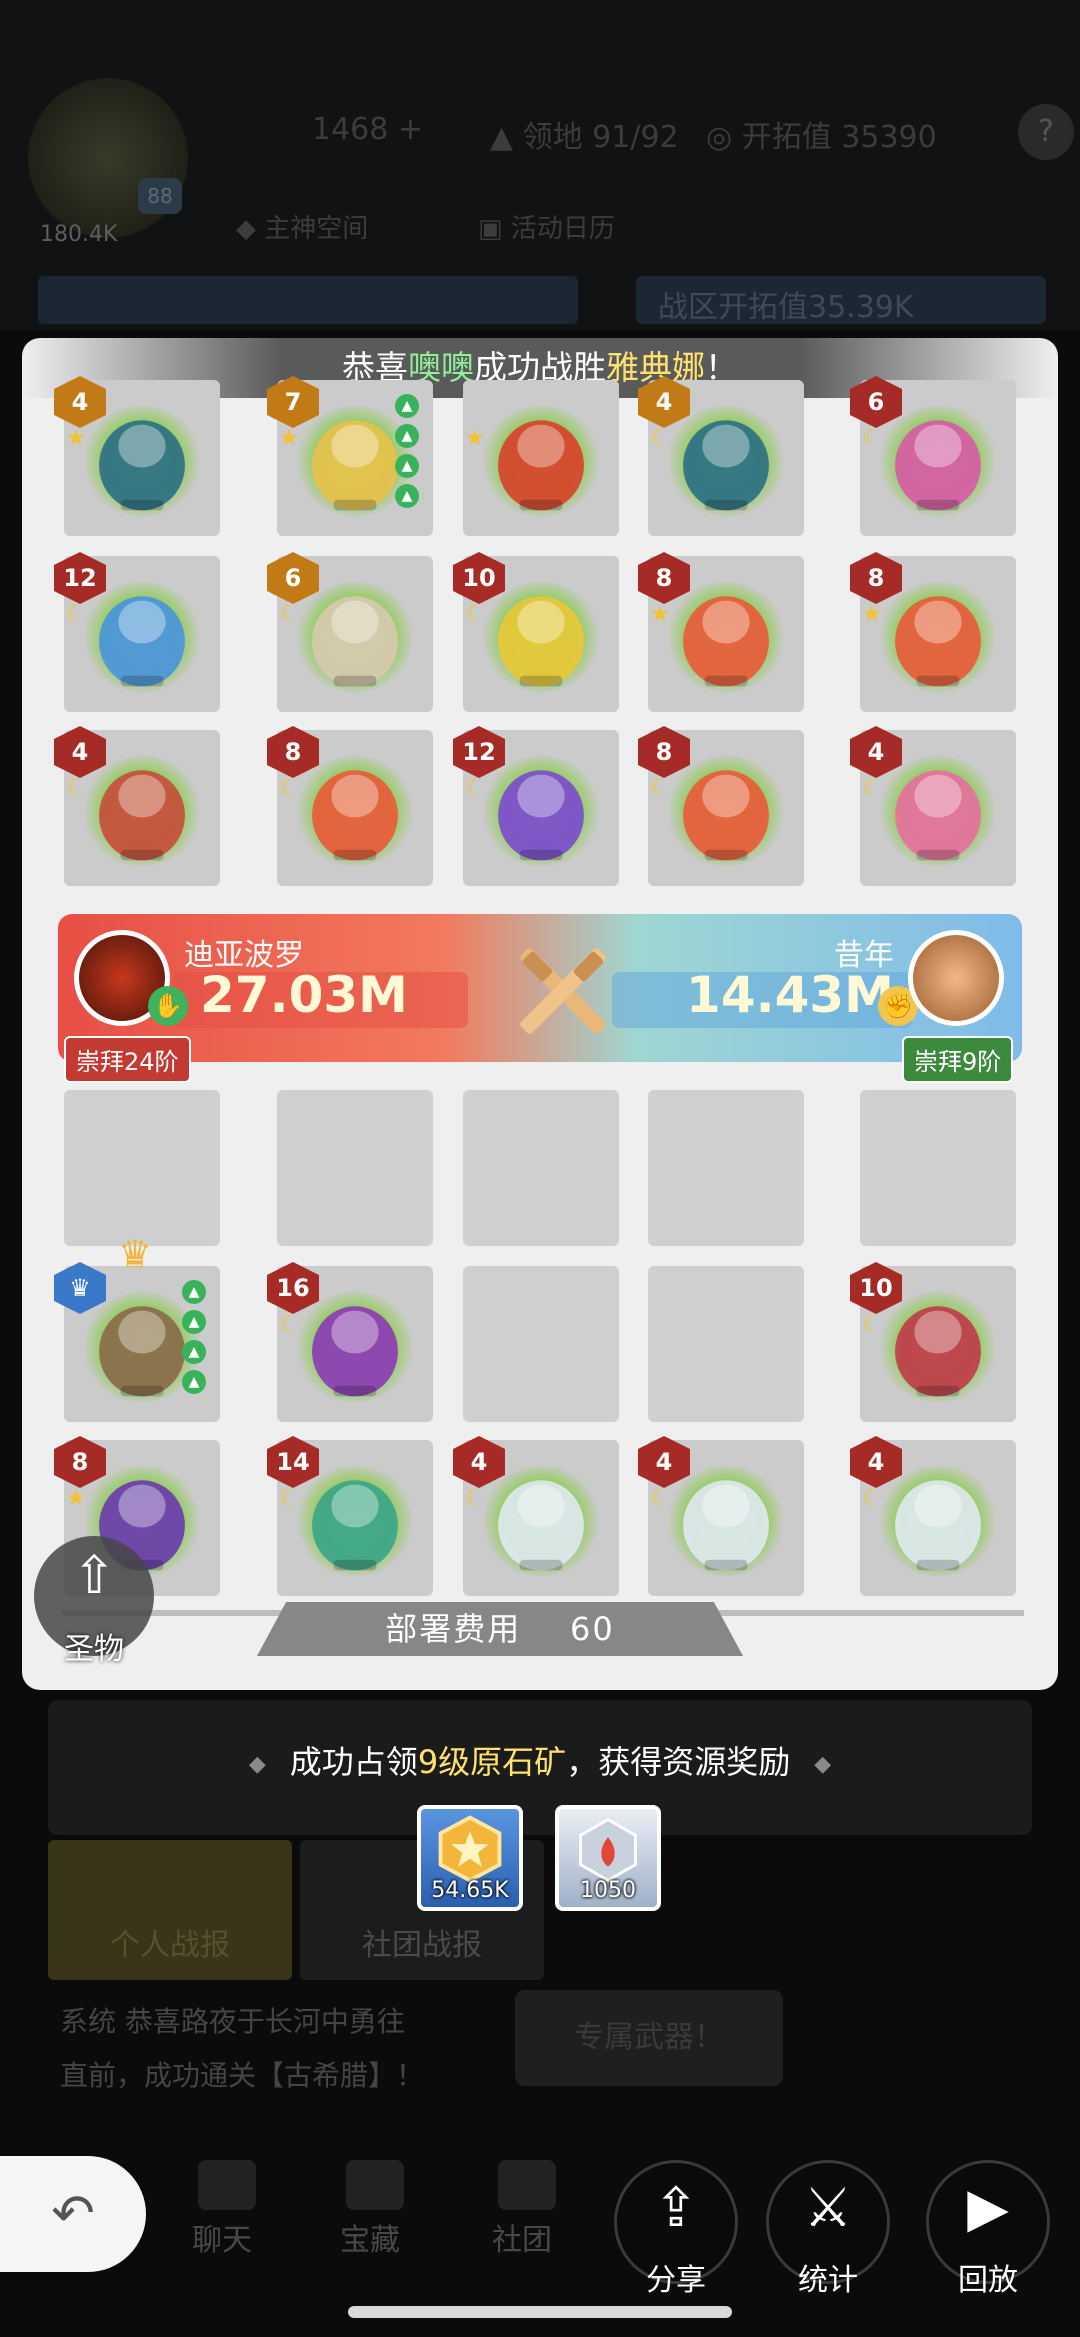  Describe the element at coordinates (350, 456) in the screenshot. I see `enemy-unit-slot: 7 ★ ▲ ▲ ▲ ▲` at that location.